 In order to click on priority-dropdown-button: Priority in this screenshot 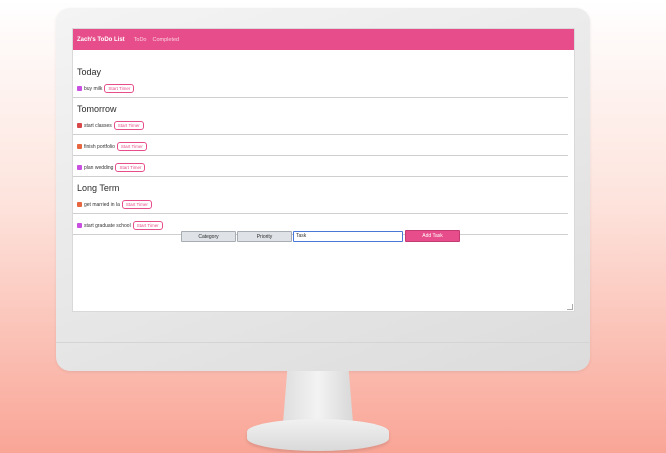, I will do `click(264, 236)`.